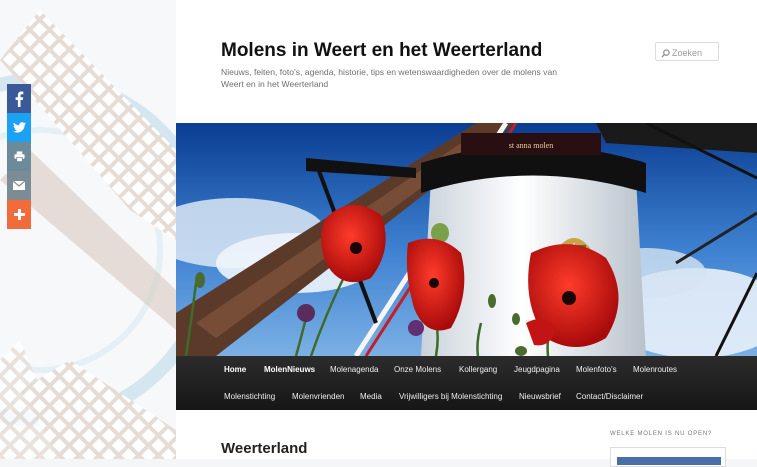 The width and height of the screenshot is (757, 467). I want to click on search-placeholder: Zoeken, so click(687, 53).